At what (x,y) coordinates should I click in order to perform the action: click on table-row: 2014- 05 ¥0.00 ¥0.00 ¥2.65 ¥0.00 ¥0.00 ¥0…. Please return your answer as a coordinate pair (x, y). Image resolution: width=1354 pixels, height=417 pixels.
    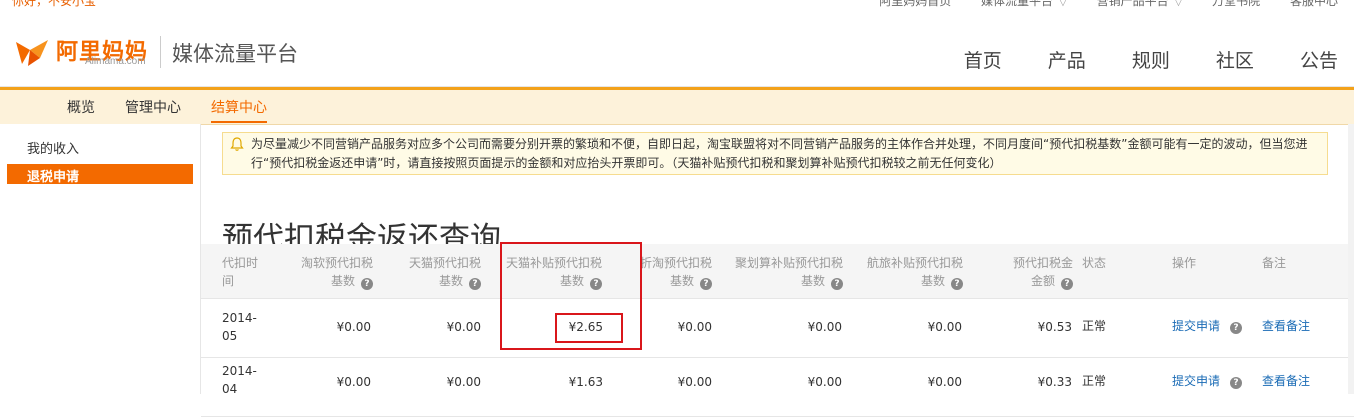
    Looking at the image, I should click on (777, 328).